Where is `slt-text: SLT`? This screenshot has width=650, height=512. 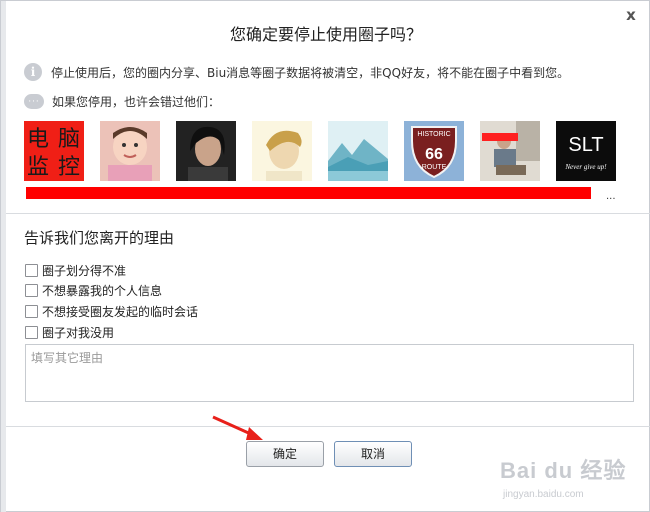 slt-text: SLT is located at coordinates (585, 145).